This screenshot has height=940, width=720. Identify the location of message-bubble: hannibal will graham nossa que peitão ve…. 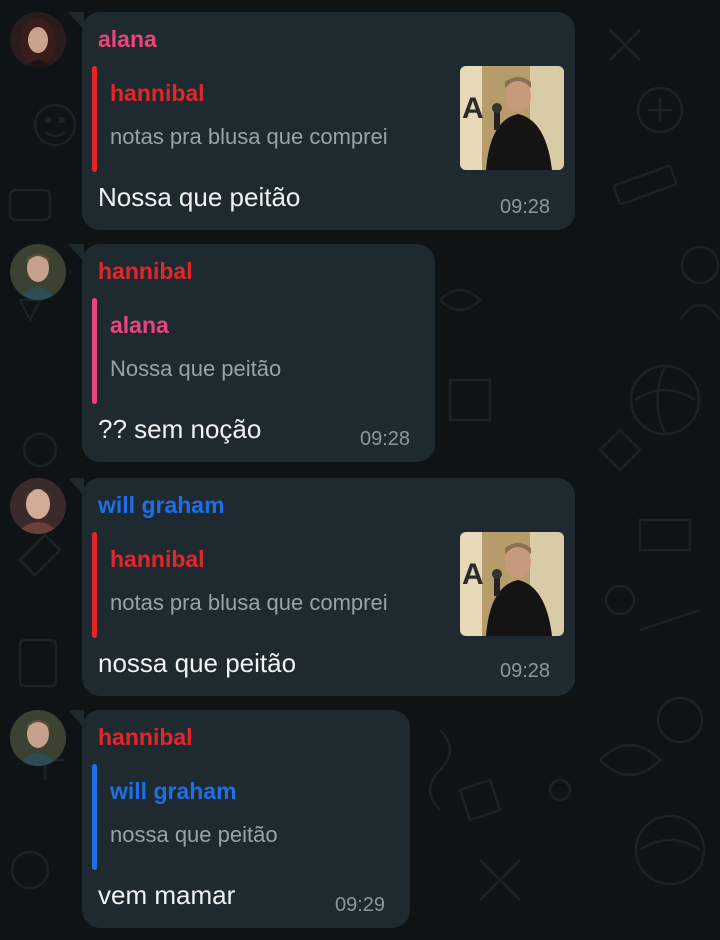
(246, 819).